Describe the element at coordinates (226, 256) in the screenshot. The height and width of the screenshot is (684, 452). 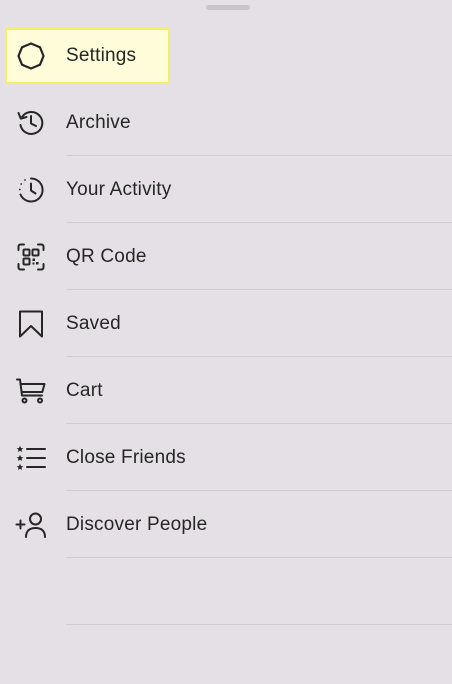
I see `menu-item-qr-code: QR Code` at that location.